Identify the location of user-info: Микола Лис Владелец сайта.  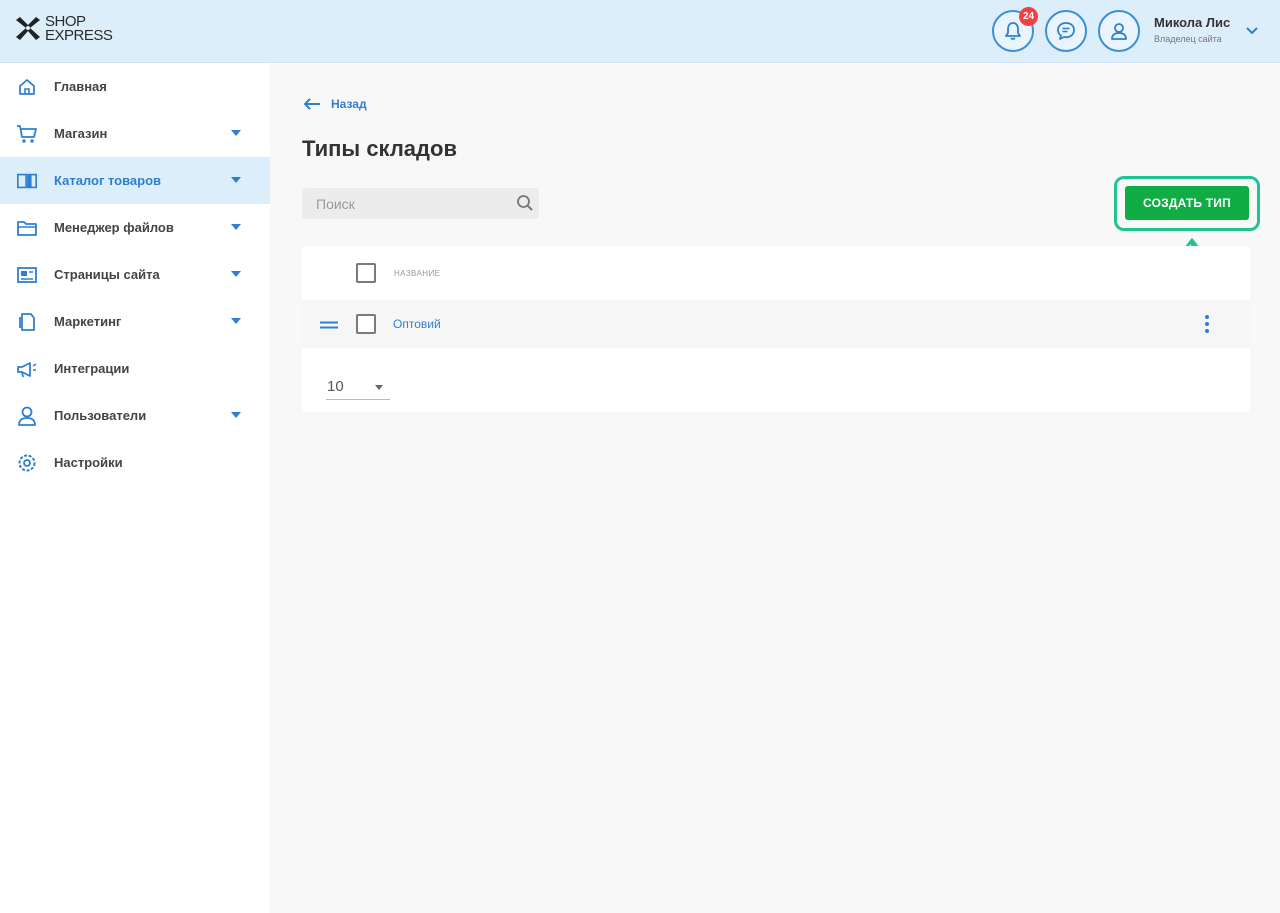
(1192, 29).